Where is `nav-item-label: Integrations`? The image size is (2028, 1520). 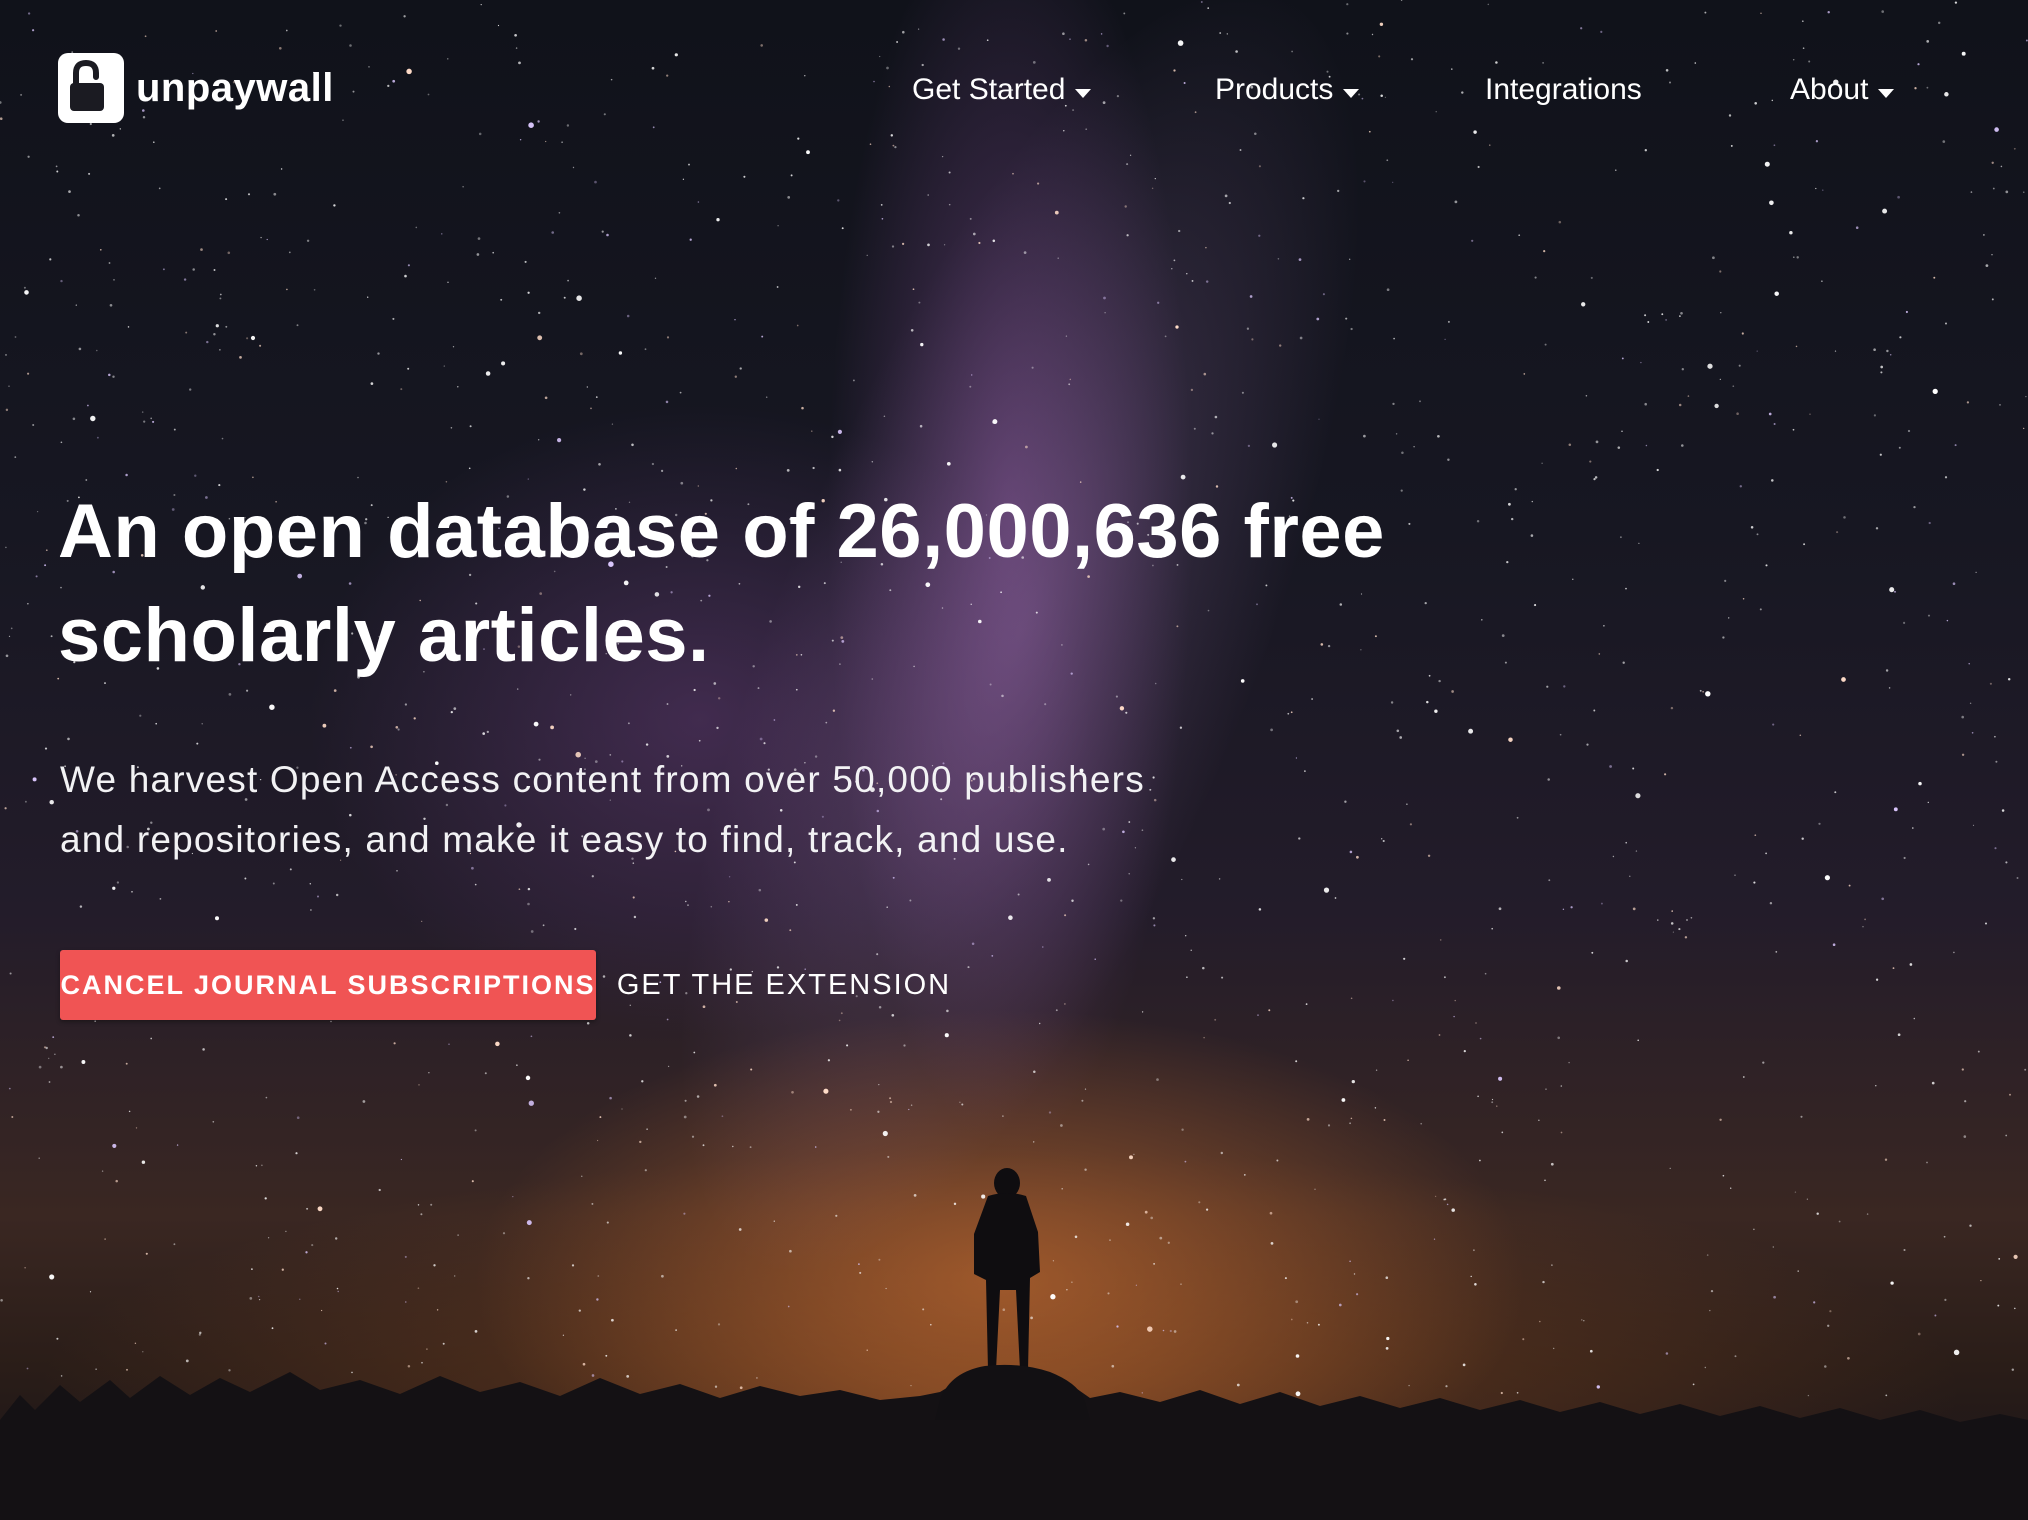 nav-item-label: Integrations is located at coordinates (1563, 89).